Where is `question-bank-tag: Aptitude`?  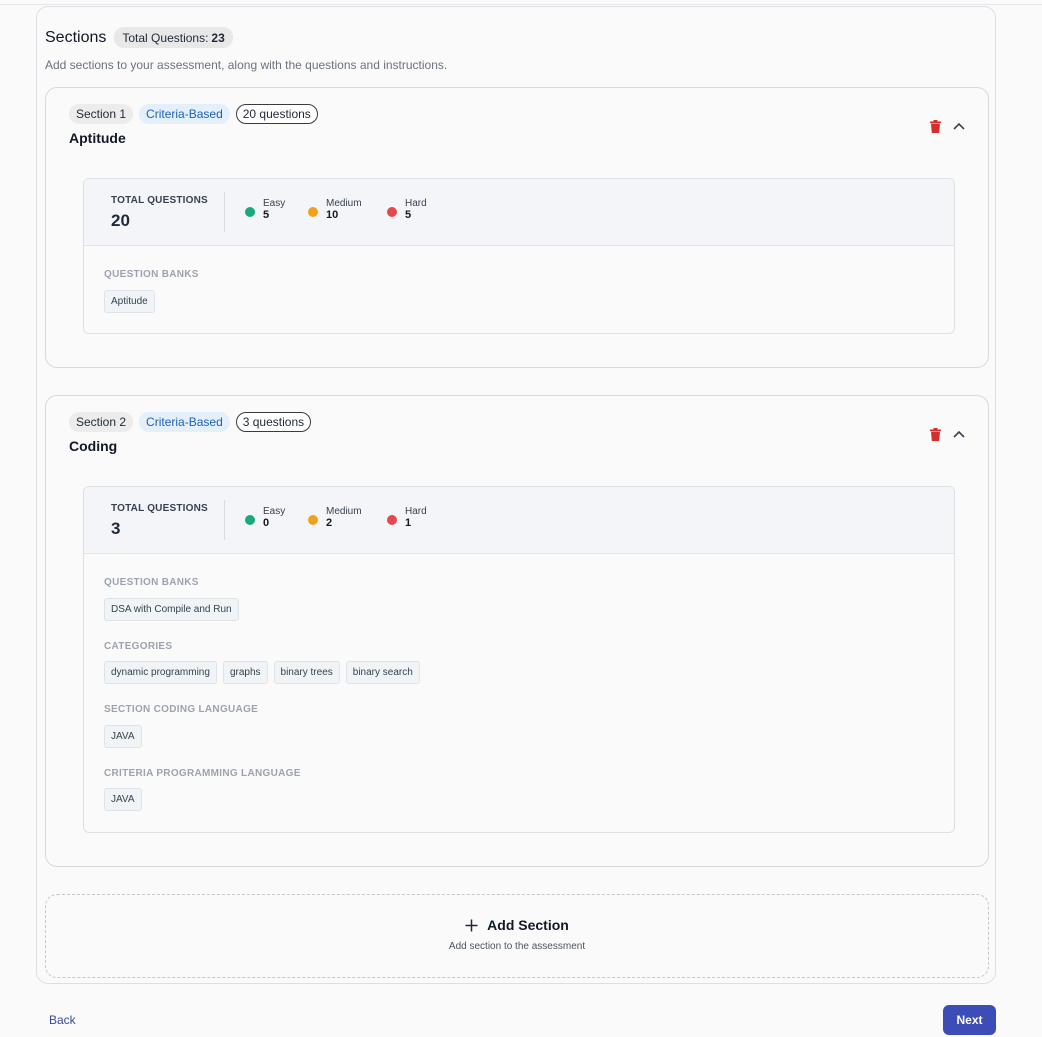 question-bank-tag: Aptitude is located at coordinates (129, 301).